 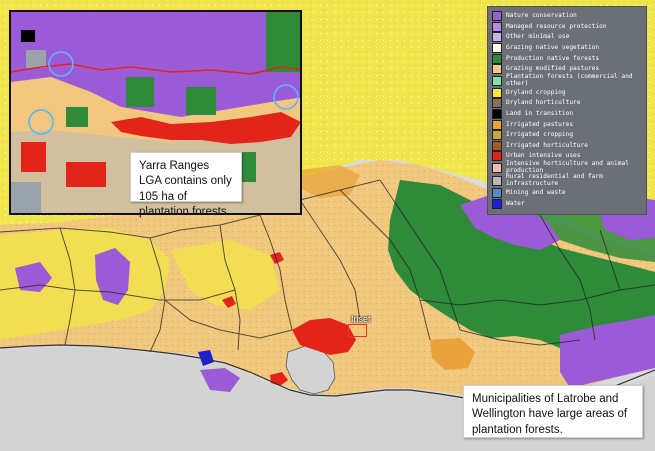 I want to click on legend-item: Dryland horticulture, so click(x=567, y=103).